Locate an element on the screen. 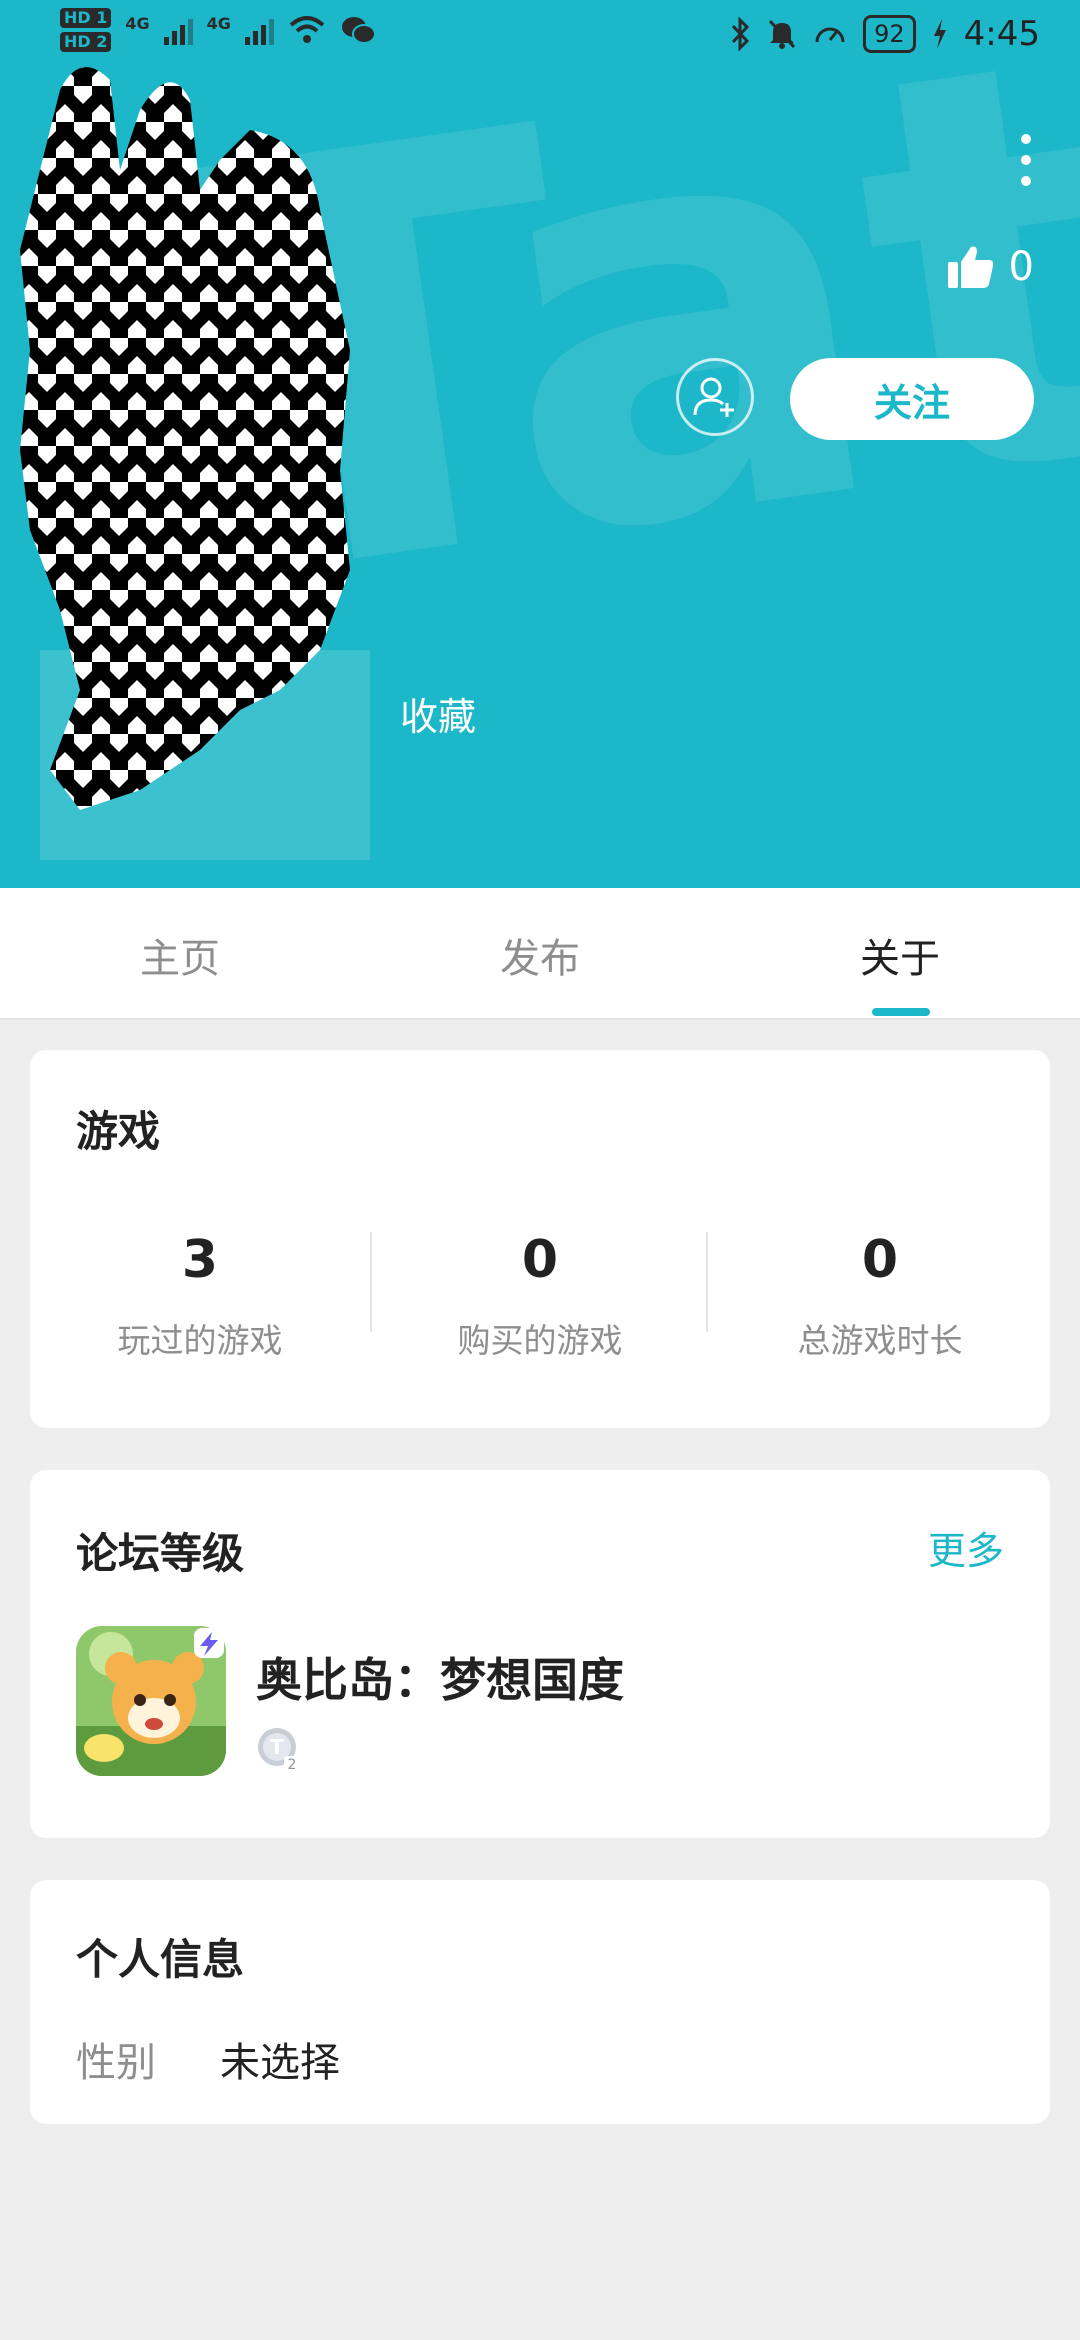 The width and height of the screenshot is (1080, 2340). like-counter: 0 is located at coordinates (990, 267).